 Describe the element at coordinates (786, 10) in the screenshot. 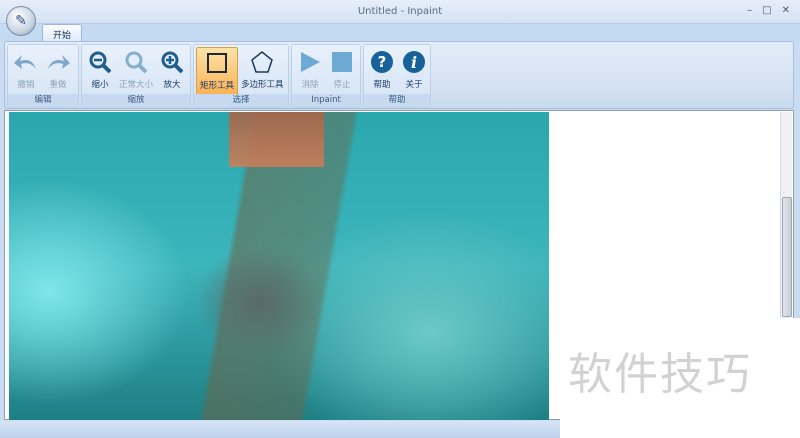

I see `close-button: ✕` at that location.